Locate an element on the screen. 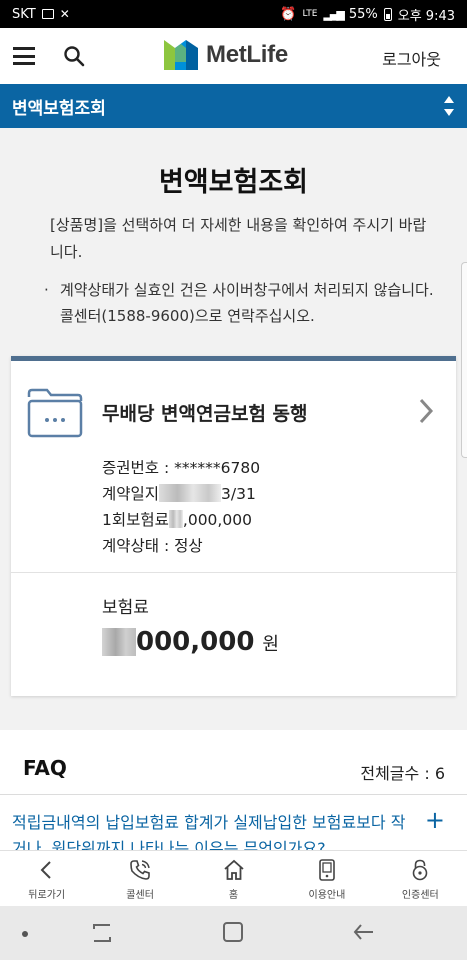  contract-date: 3/31 is located at coordinates (238, 494).